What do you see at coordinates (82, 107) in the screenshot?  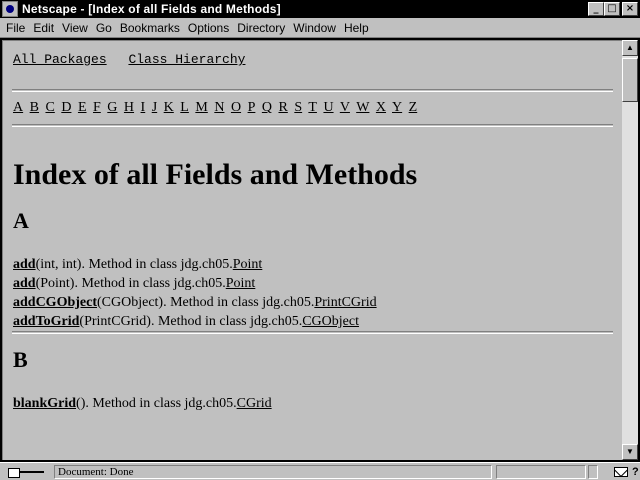 I see `letter-link-e: E` at bounding box center [82, 107].